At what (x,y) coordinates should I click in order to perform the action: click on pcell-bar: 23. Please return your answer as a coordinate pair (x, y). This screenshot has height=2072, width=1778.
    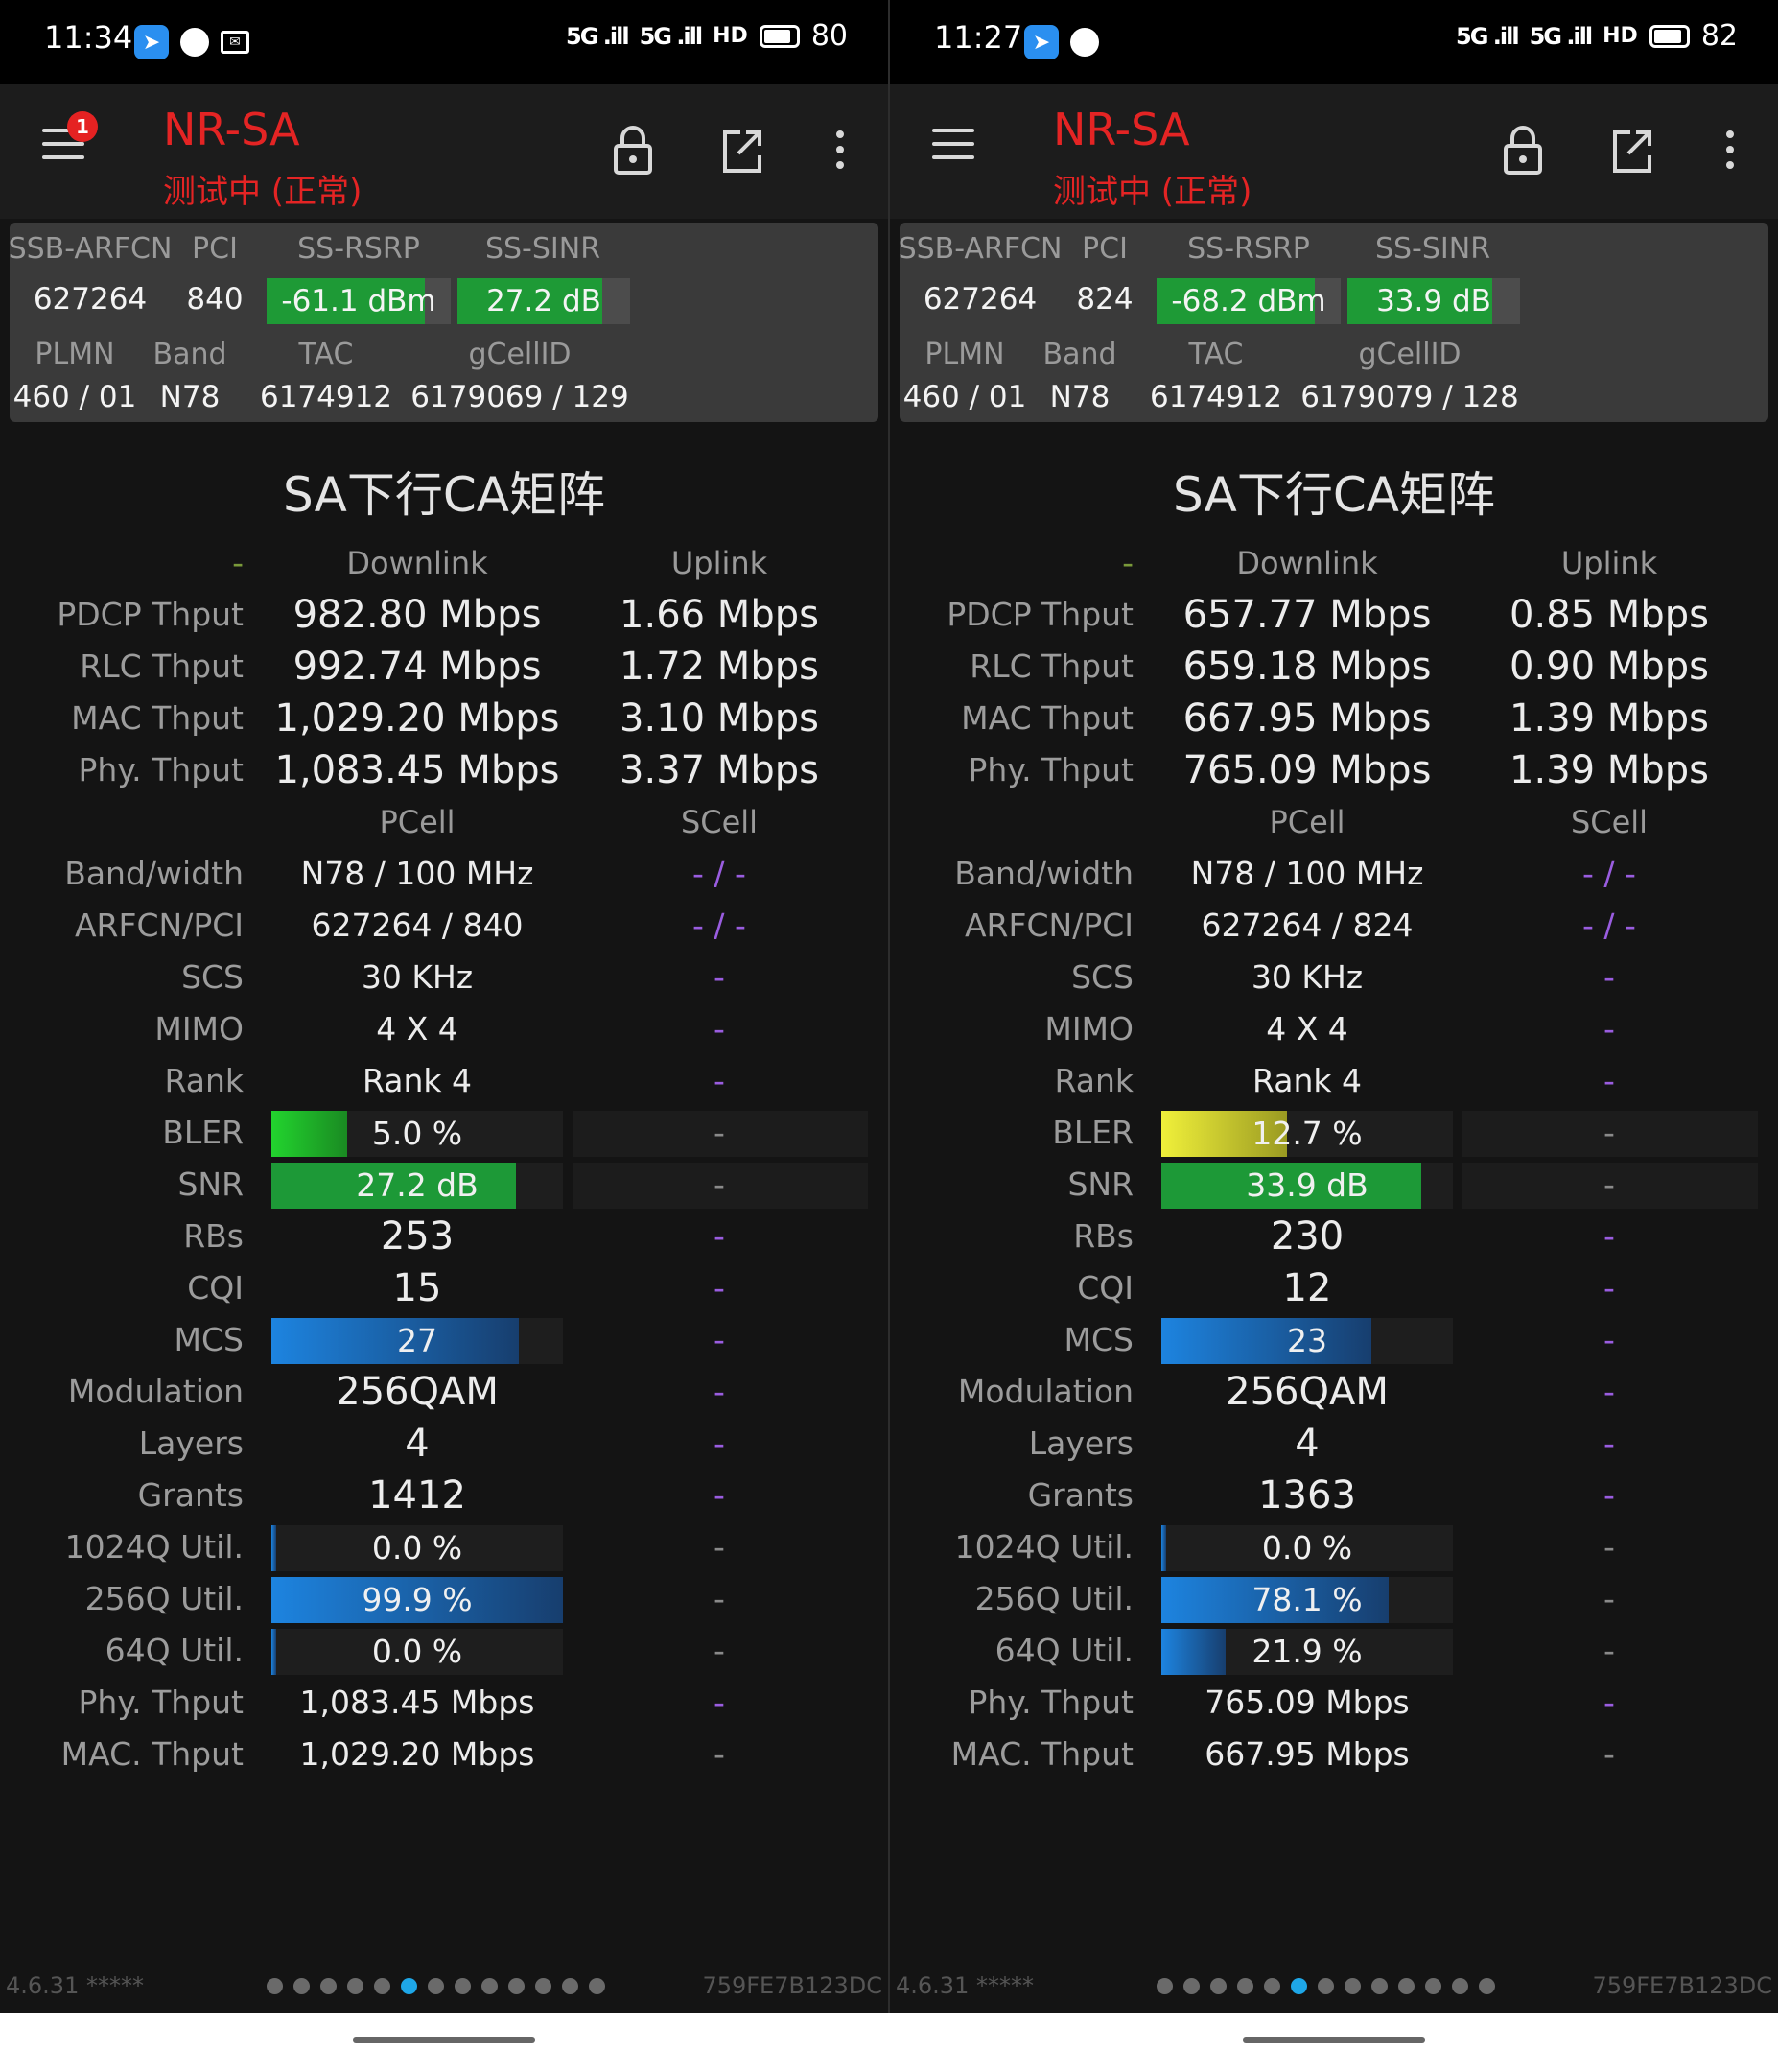
    Looking at the image, I should click on (1307, 1341).